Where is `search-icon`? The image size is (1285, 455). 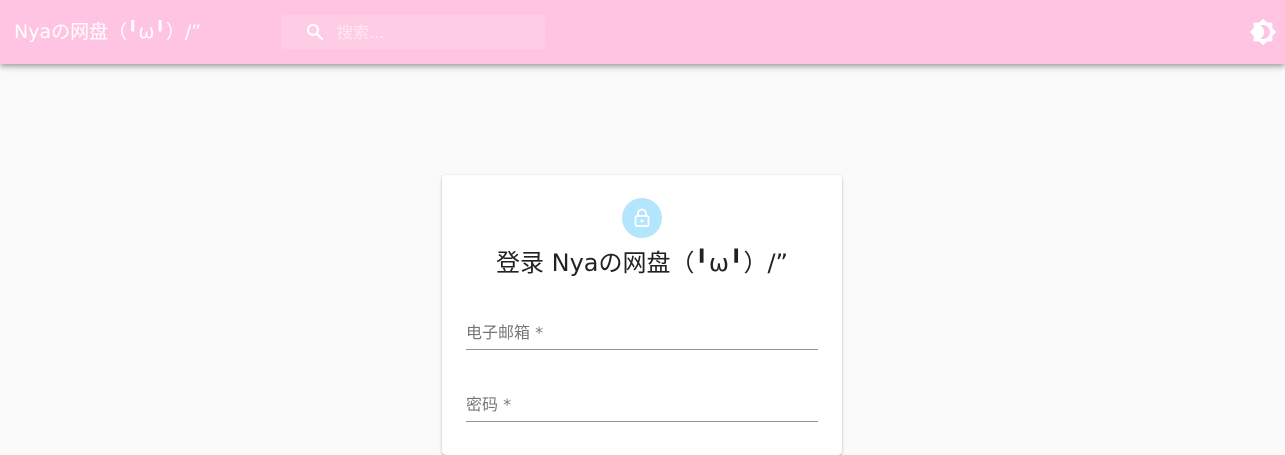 search-icon is located at coordinates (315, 32).